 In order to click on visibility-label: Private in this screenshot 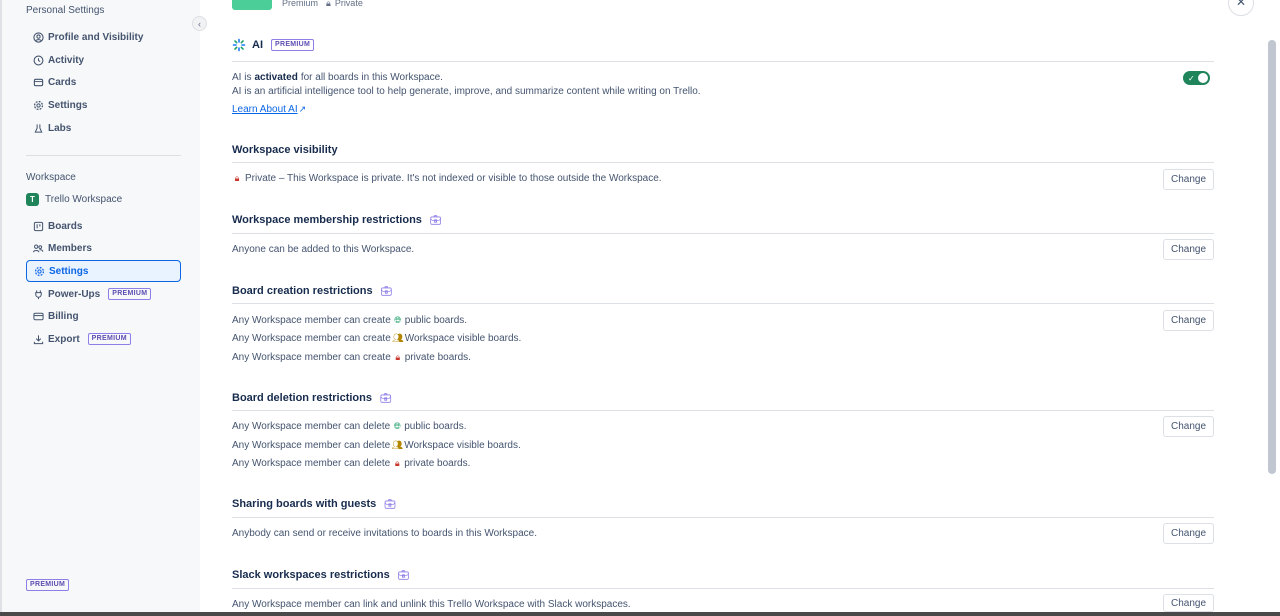, I will do `click(348, 4)`.